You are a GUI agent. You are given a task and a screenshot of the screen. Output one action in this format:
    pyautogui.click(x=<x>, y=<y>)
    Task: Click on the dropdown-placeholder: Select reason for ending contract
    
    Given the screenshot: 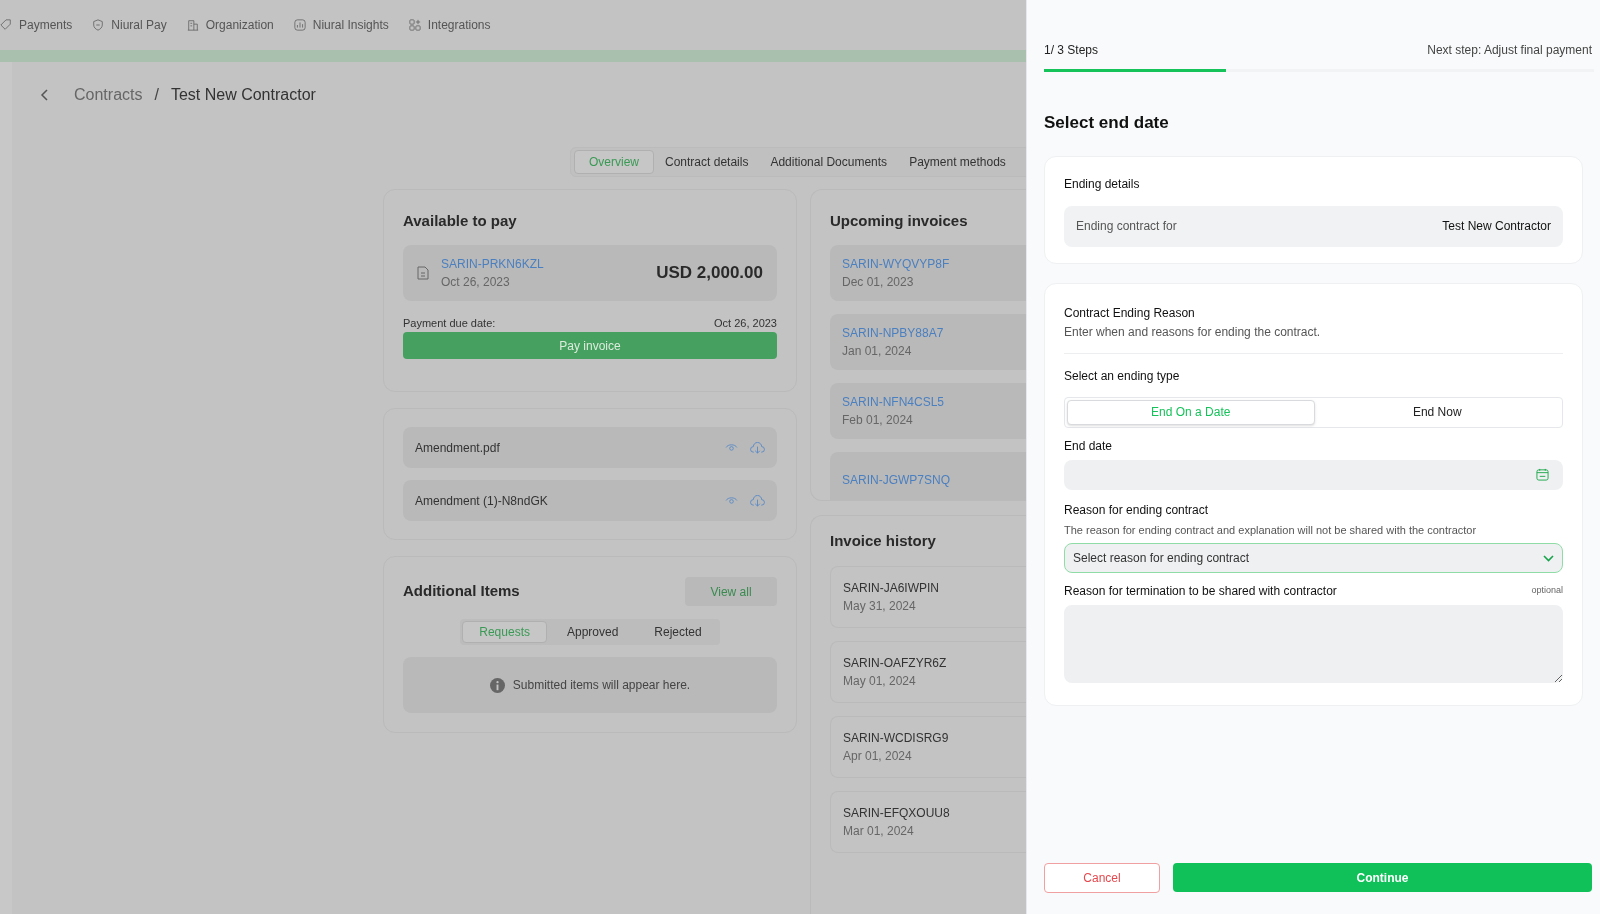 What is the action you would take?
    pyautogui.click(x=1161, y=558)
    